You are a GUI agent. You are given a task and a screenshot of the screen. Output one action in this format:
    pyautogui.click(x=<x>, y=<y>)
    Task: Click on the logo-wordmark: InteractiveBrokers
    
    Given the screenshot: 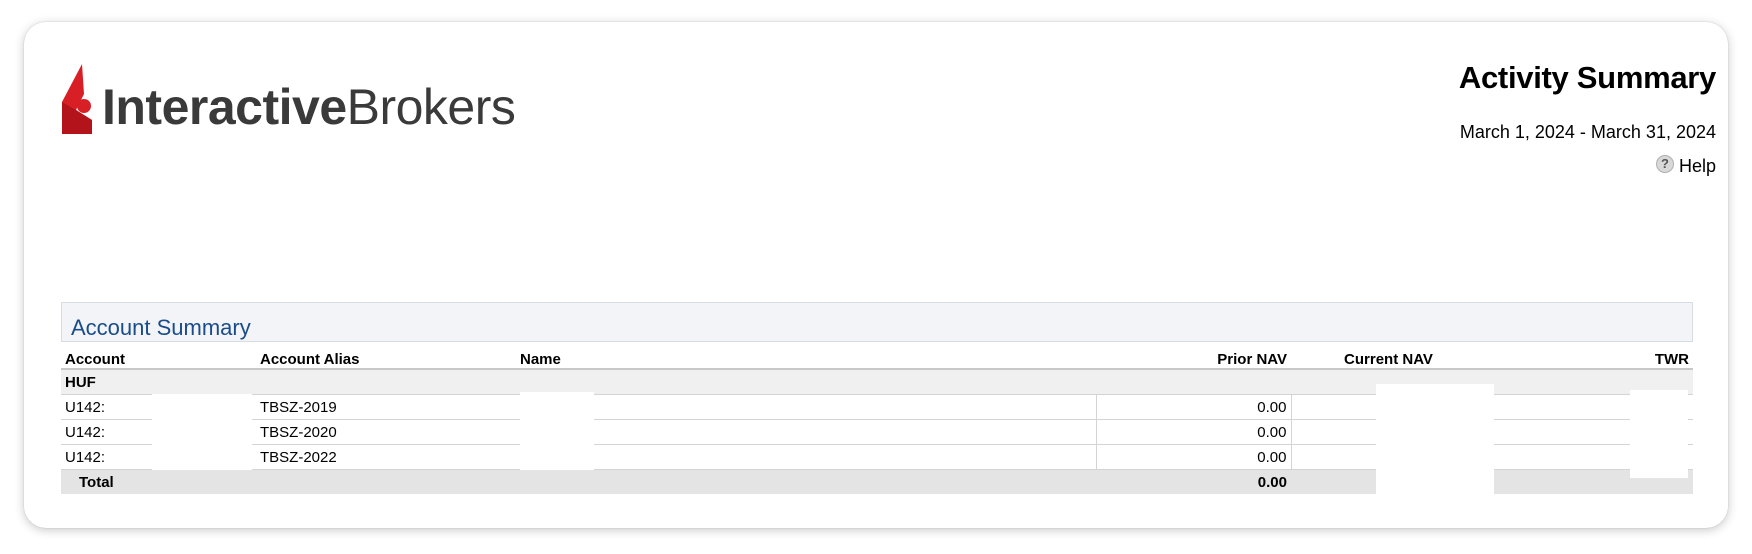 What is the action you would take?
    pyautogui.click(x=309, y=107)
    